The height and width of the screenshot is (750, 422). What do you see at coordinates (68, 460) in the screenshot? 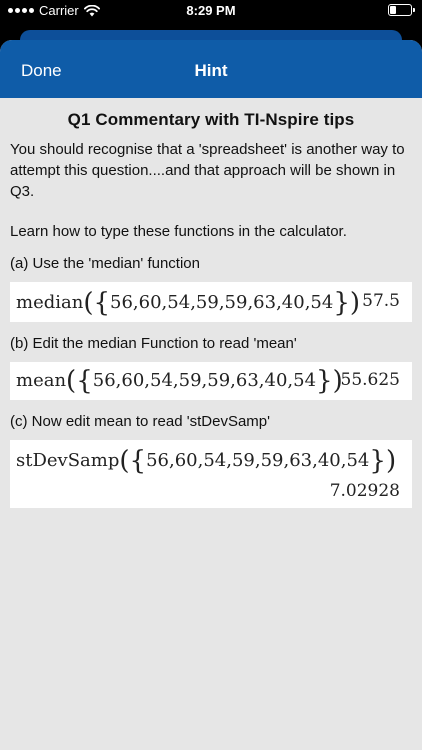
I see `calc-function: stDevSamp` at bounding box center [68, 460].